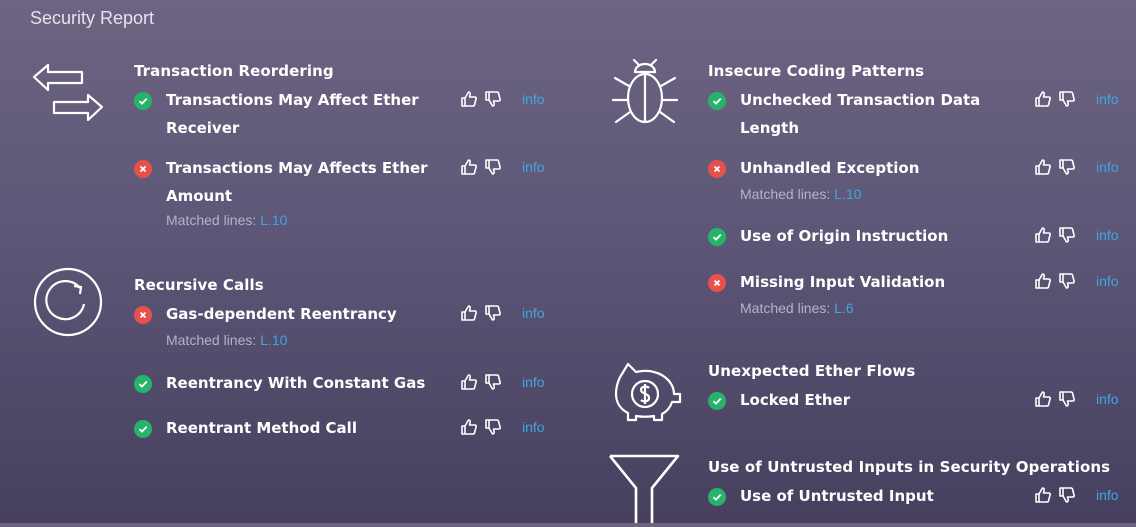 This screenshot has width=1136, height=527. I want to click on check-label: Unhandled Exception, so click(830, 168).